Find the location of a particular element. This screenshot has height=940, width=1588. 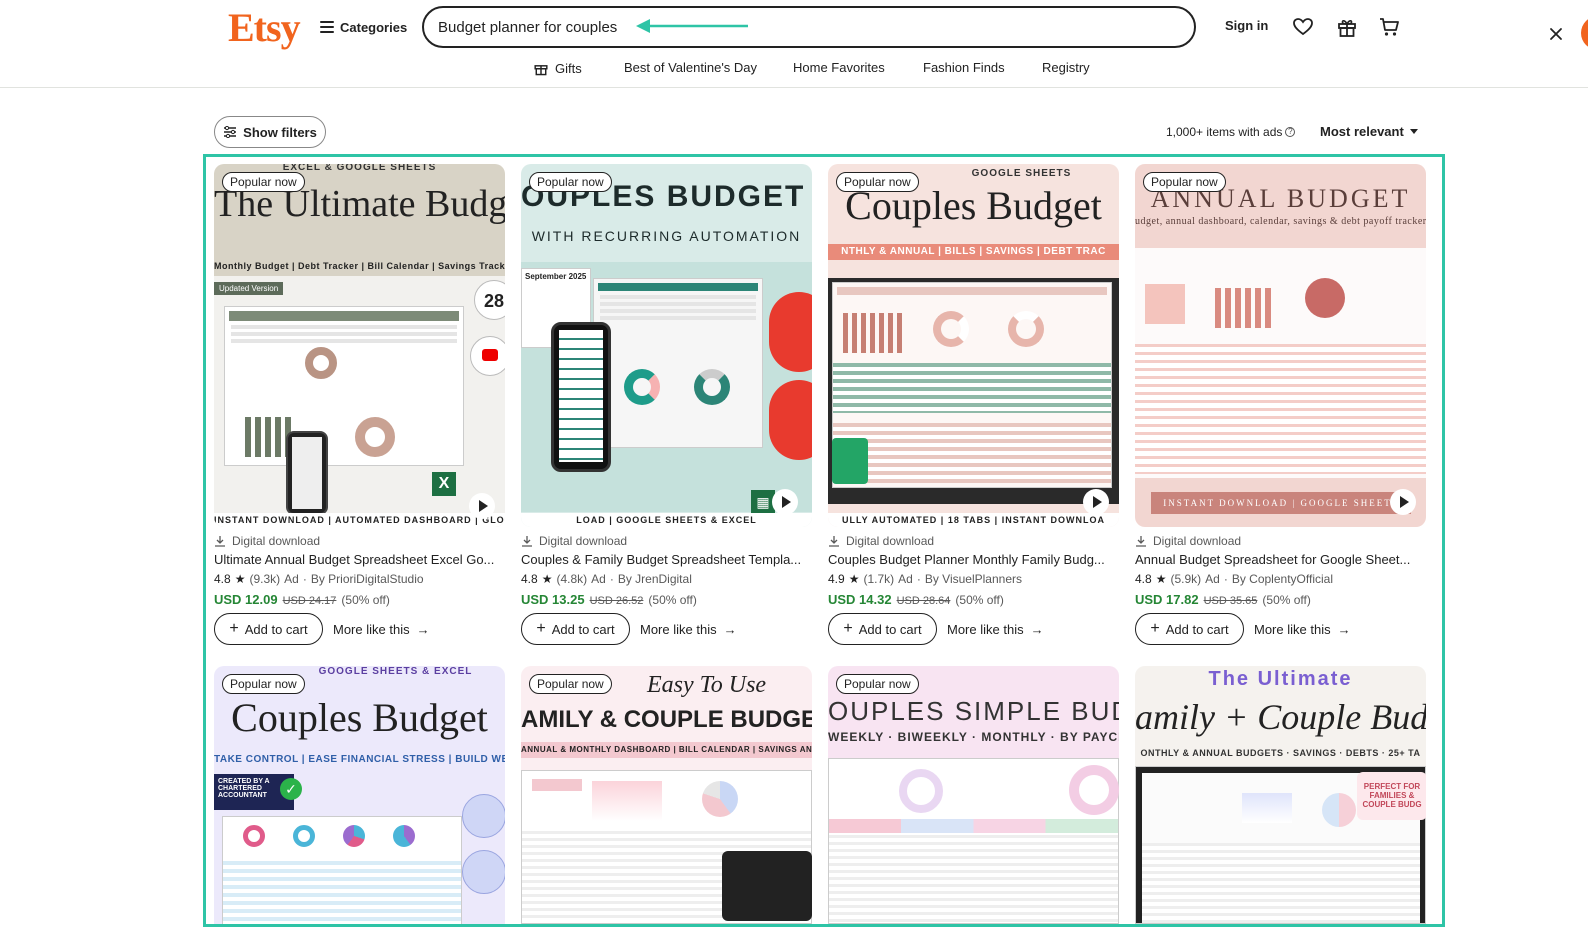

search-bar is located at coordinates (1005, 28).